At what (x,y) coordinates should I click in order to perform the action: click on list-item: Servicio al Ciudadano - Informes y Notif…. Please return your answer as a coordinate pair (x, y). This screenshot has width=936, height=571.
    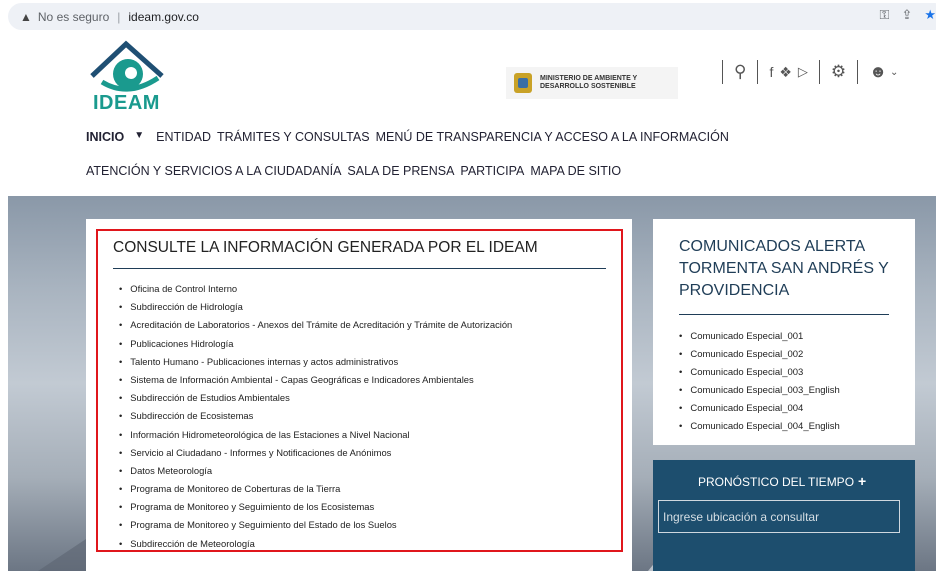
    Looking at the image, I should click on (315, 455).